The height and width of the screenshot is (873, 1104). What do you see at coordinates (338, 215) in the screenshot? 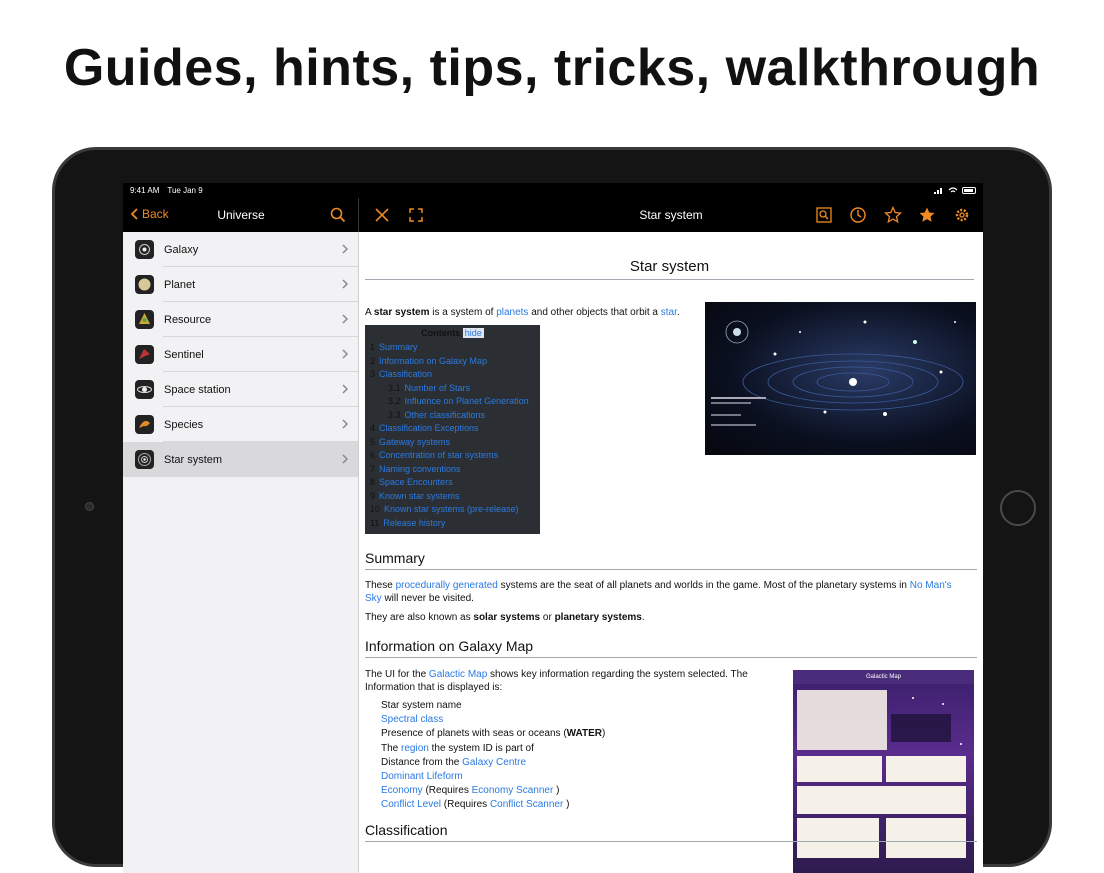
I see `search-icon` at bounding box center [338, 215].